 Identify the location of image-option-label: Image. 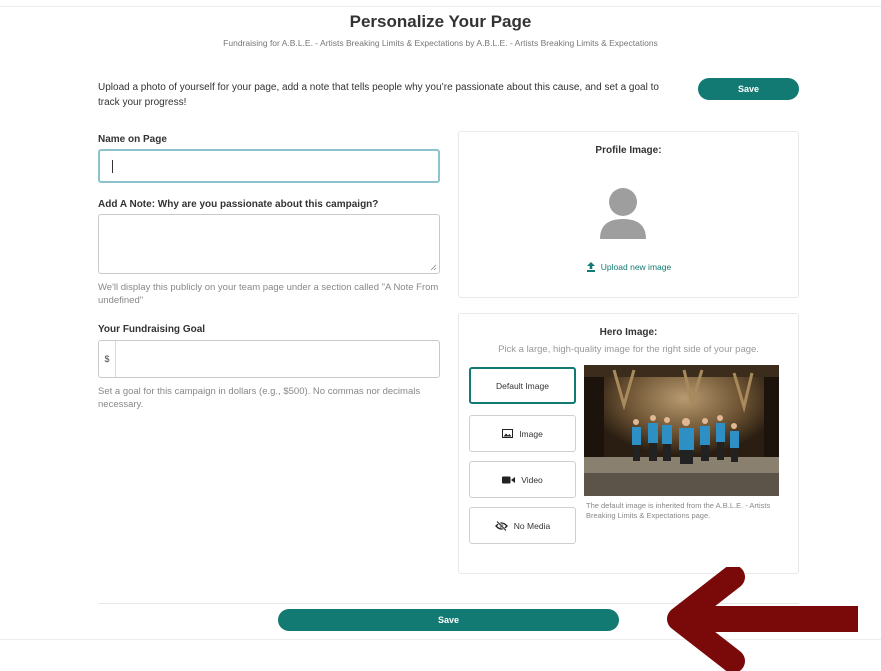
(531, 433).